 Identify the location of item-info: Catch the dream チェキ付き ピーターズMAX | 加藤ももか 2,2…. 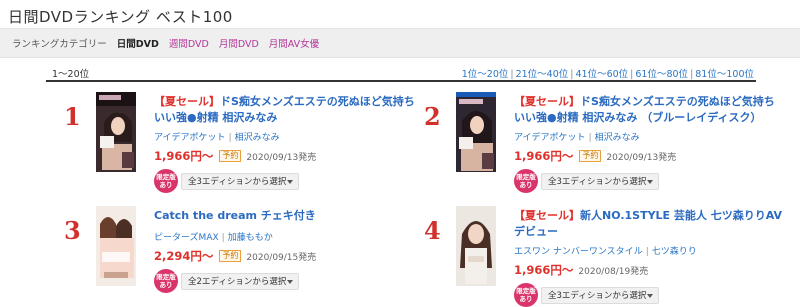
(289, 250).